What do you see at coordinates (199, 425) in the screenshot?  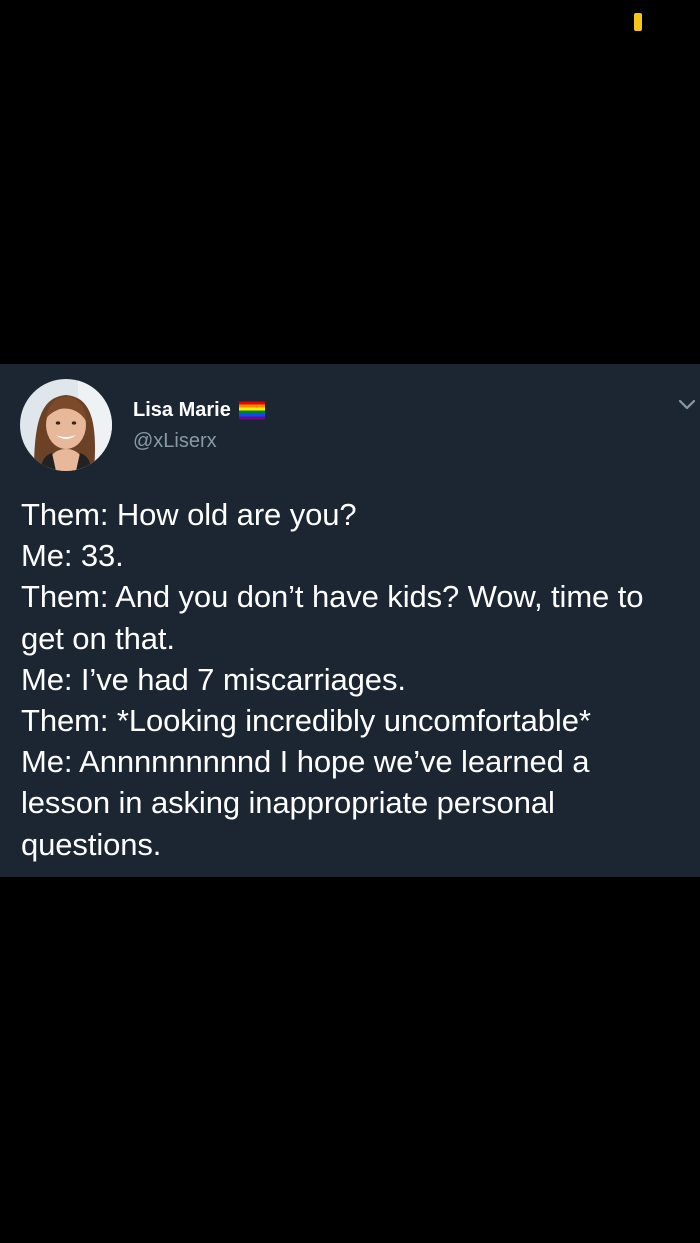 I see `user-info: Lisa Marie @xLiserx` at bounding box center [199, 425].